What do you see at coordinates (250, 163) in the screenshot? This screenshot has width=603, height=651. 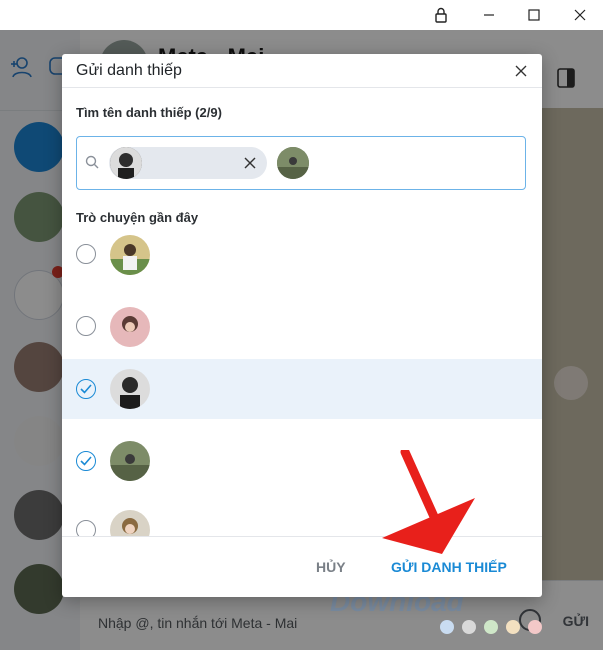 I see `remove-chip-icon` at bounding box center [250, 163].